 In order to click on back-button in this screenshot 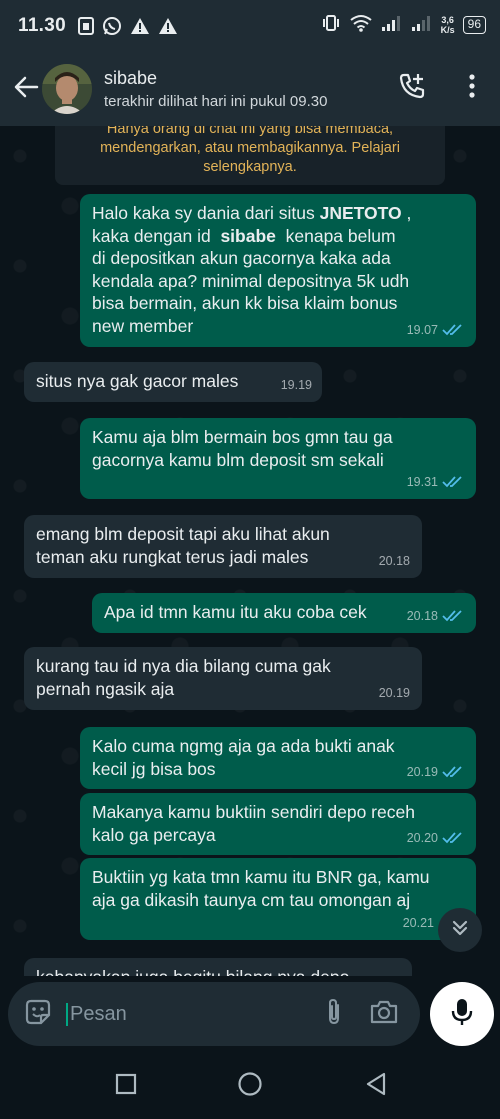, I will do `click(26, 89)`.